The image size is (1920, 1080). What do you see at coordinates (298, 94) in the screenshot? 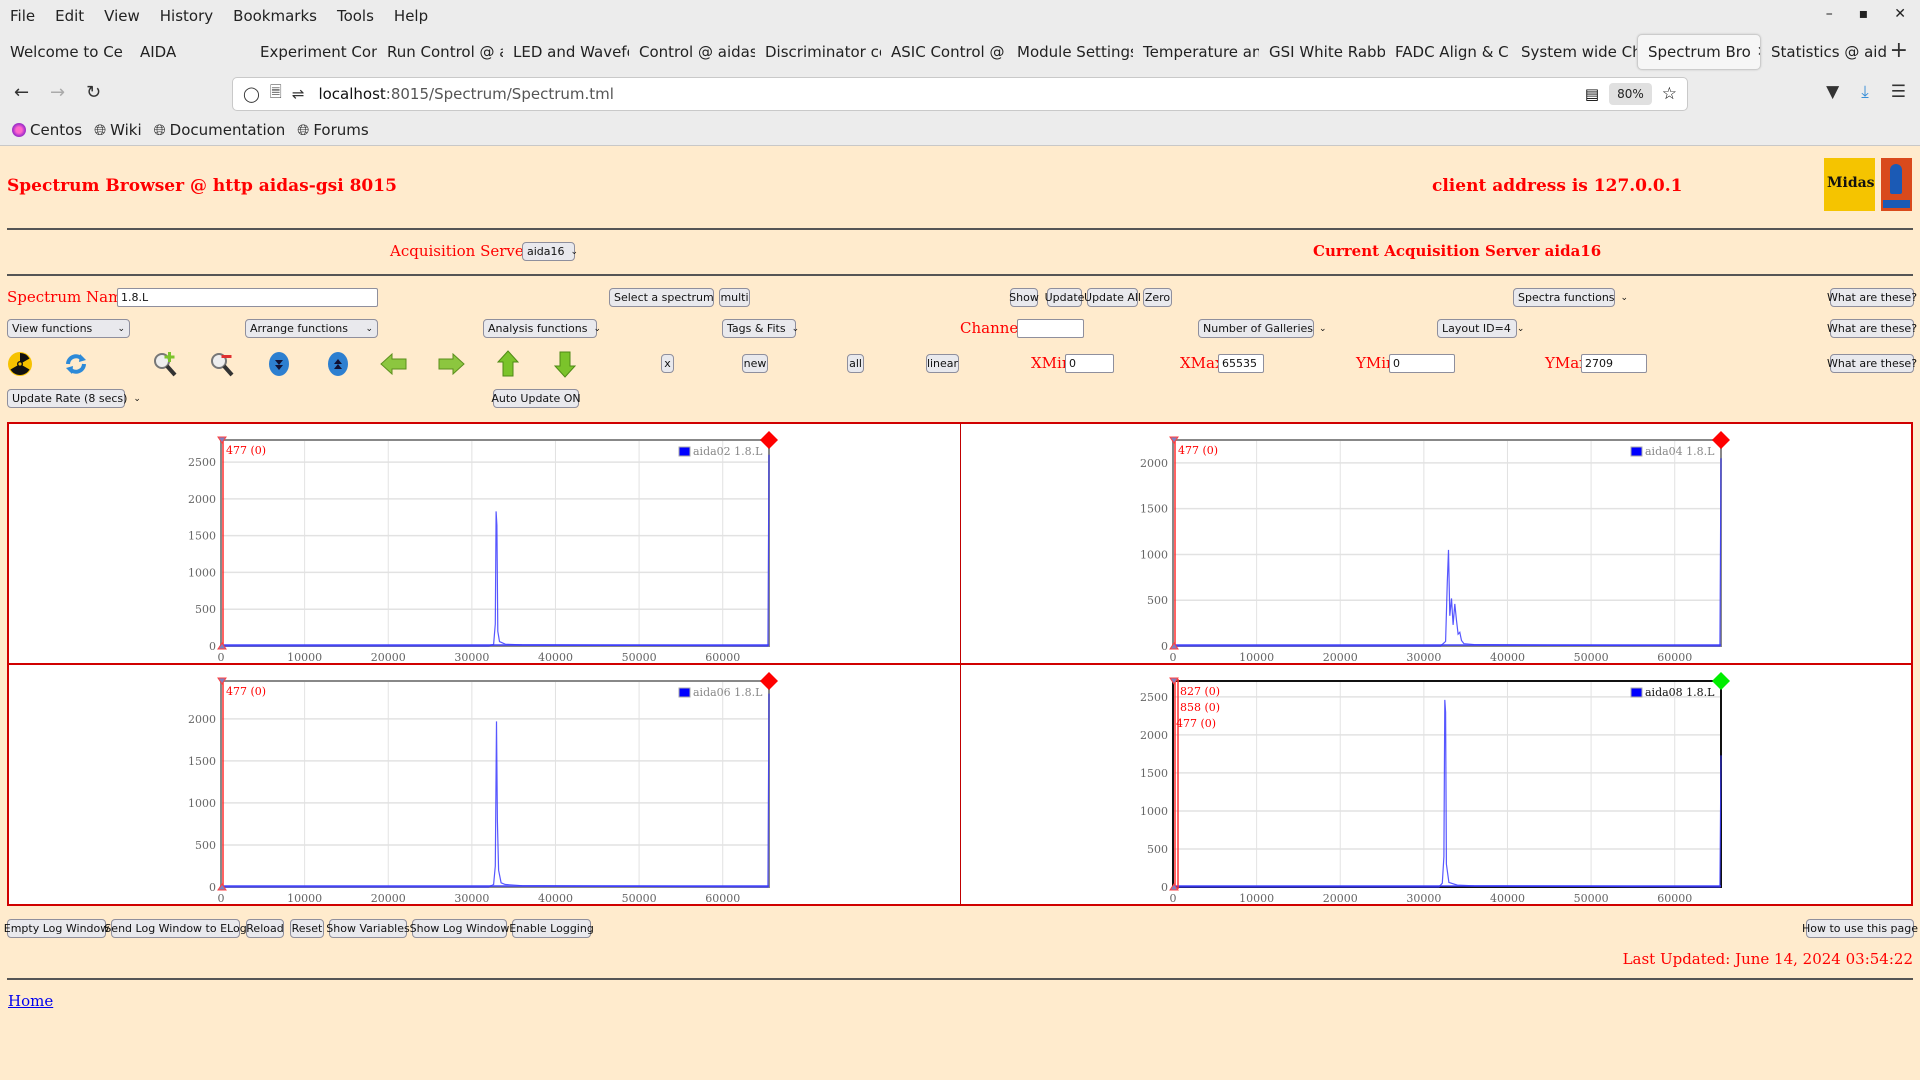
I see `permissions-icon: ⇌` at bounding box center [298, 94].